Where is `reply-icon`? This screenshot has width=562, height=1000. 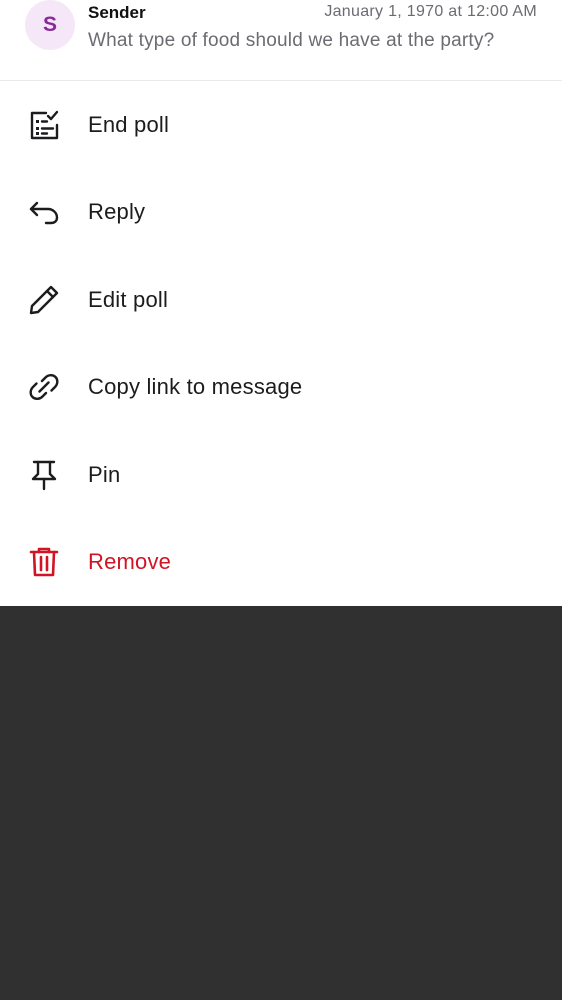
reply-icon is located at coordinates (44, 212).